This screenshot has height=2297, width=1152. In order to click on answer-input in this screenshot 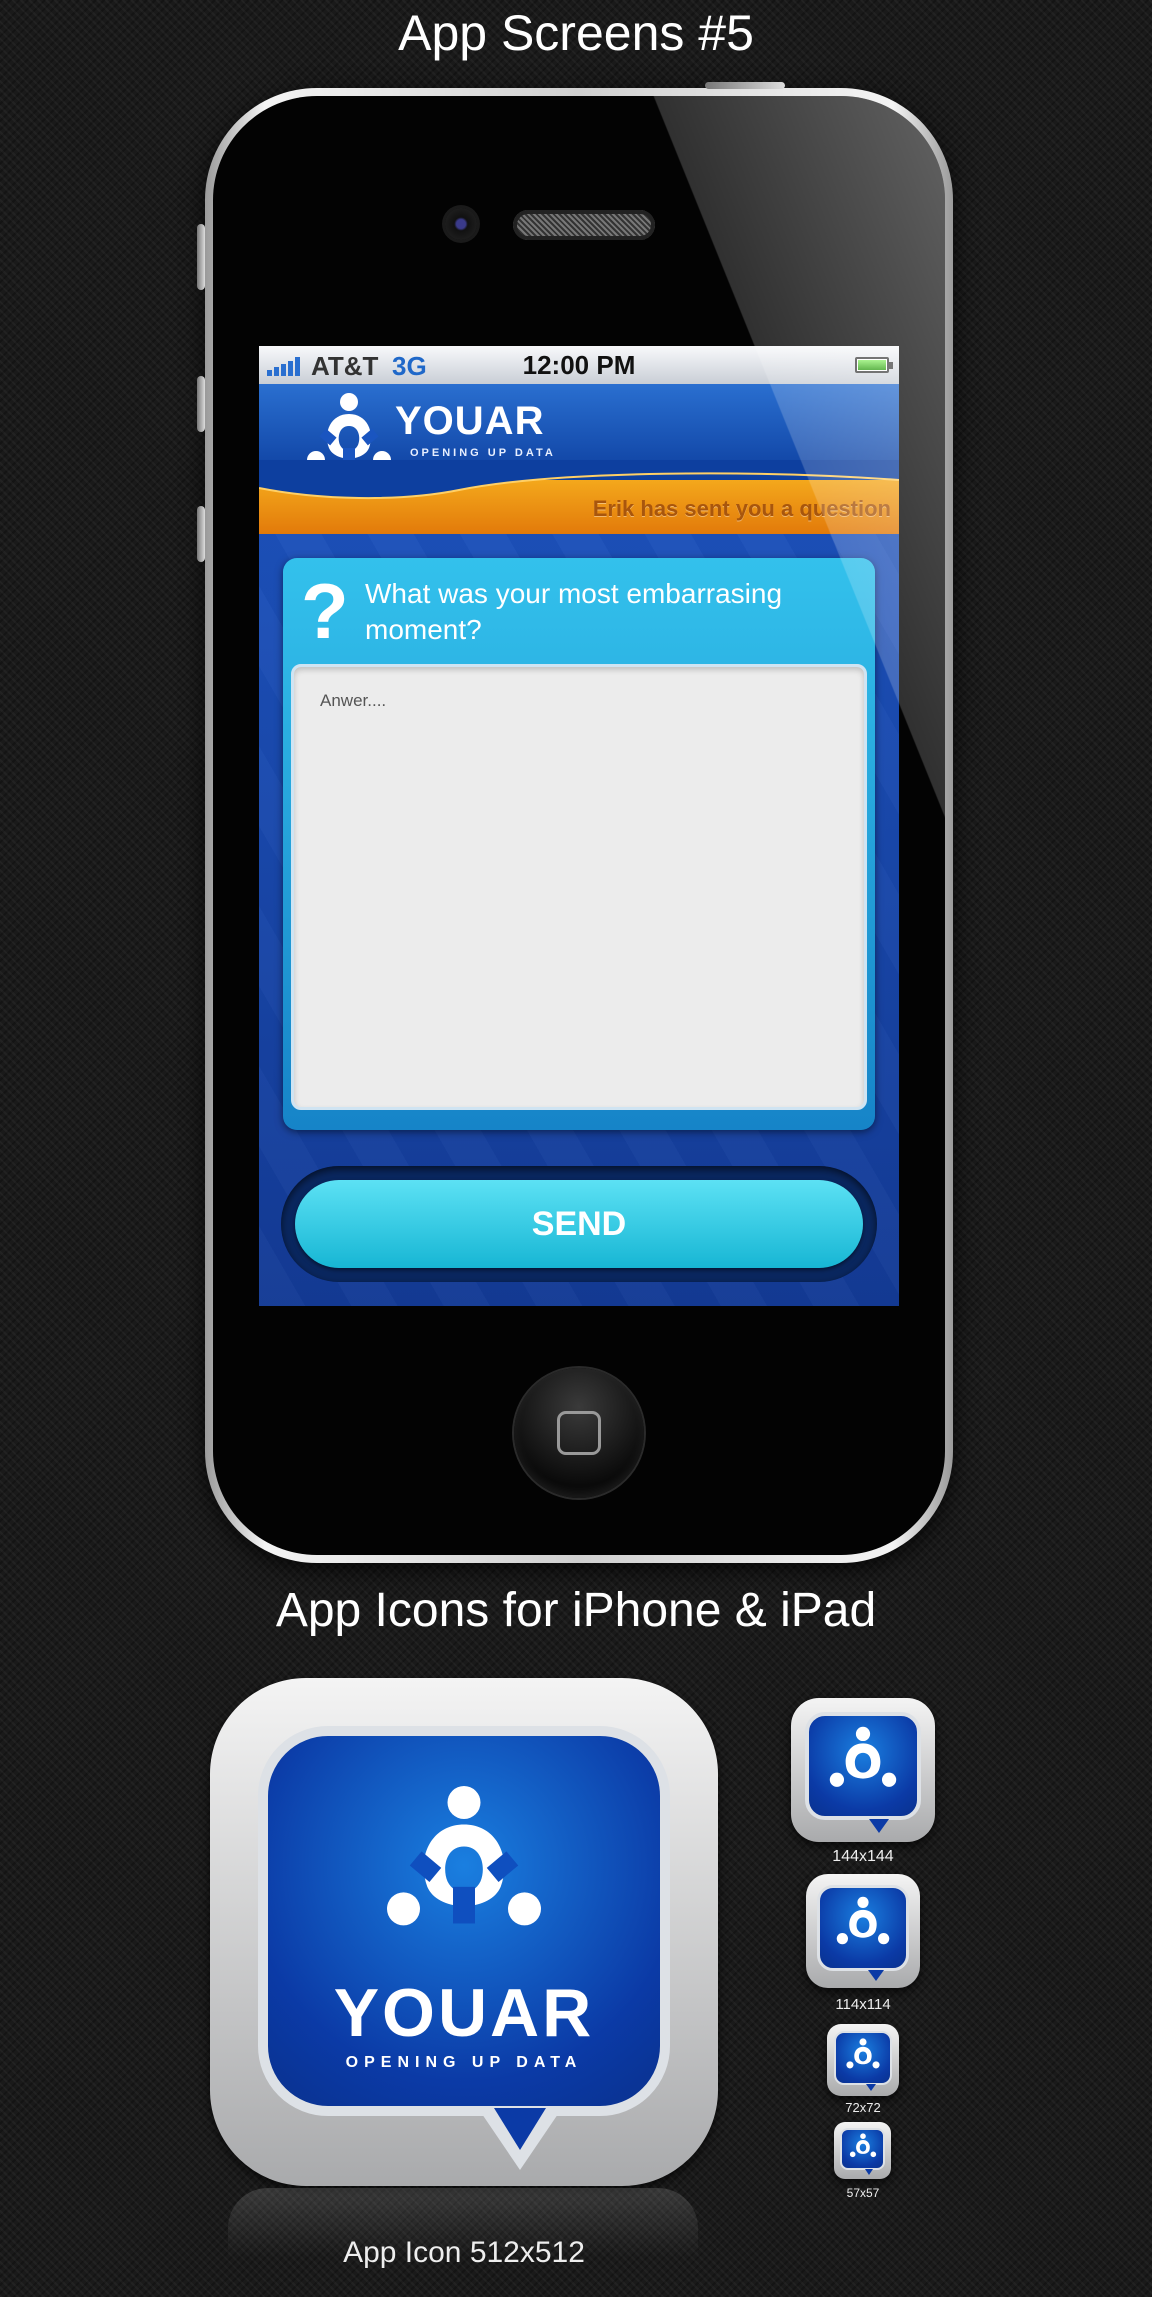, I will do `click(579, 887)`.